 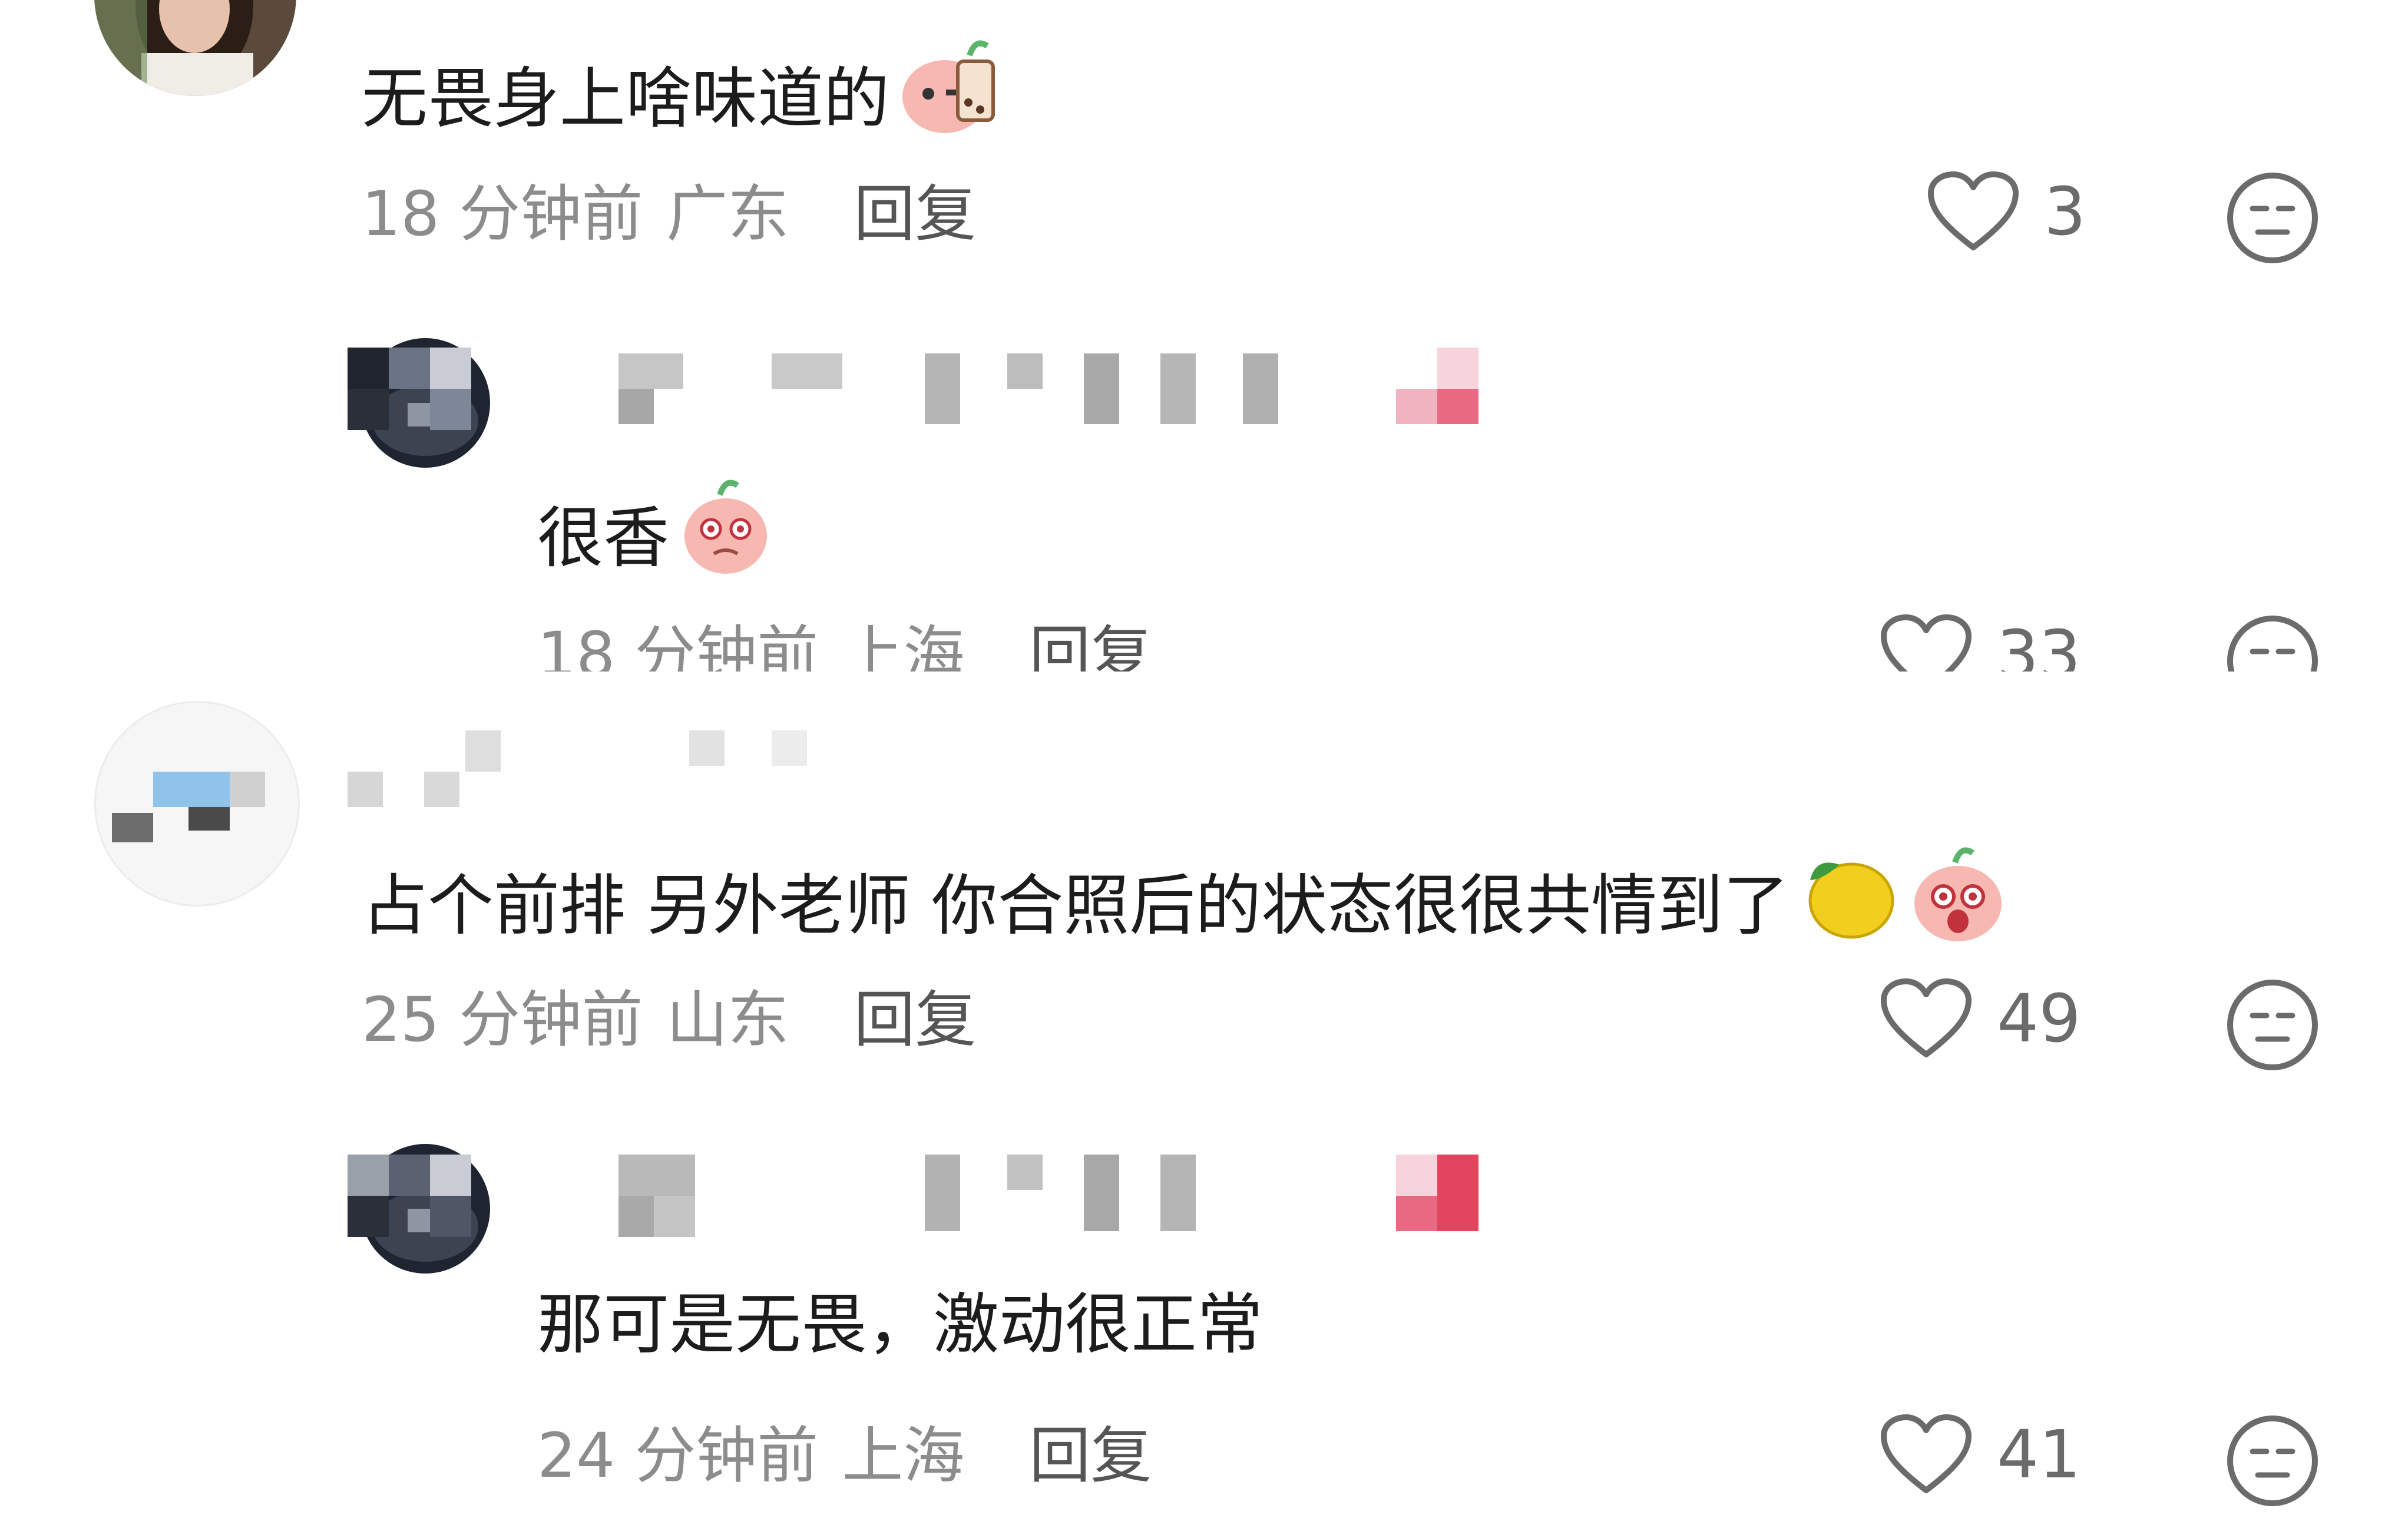 I want to click on like-button: 41, so click(x=1980, y=1455).